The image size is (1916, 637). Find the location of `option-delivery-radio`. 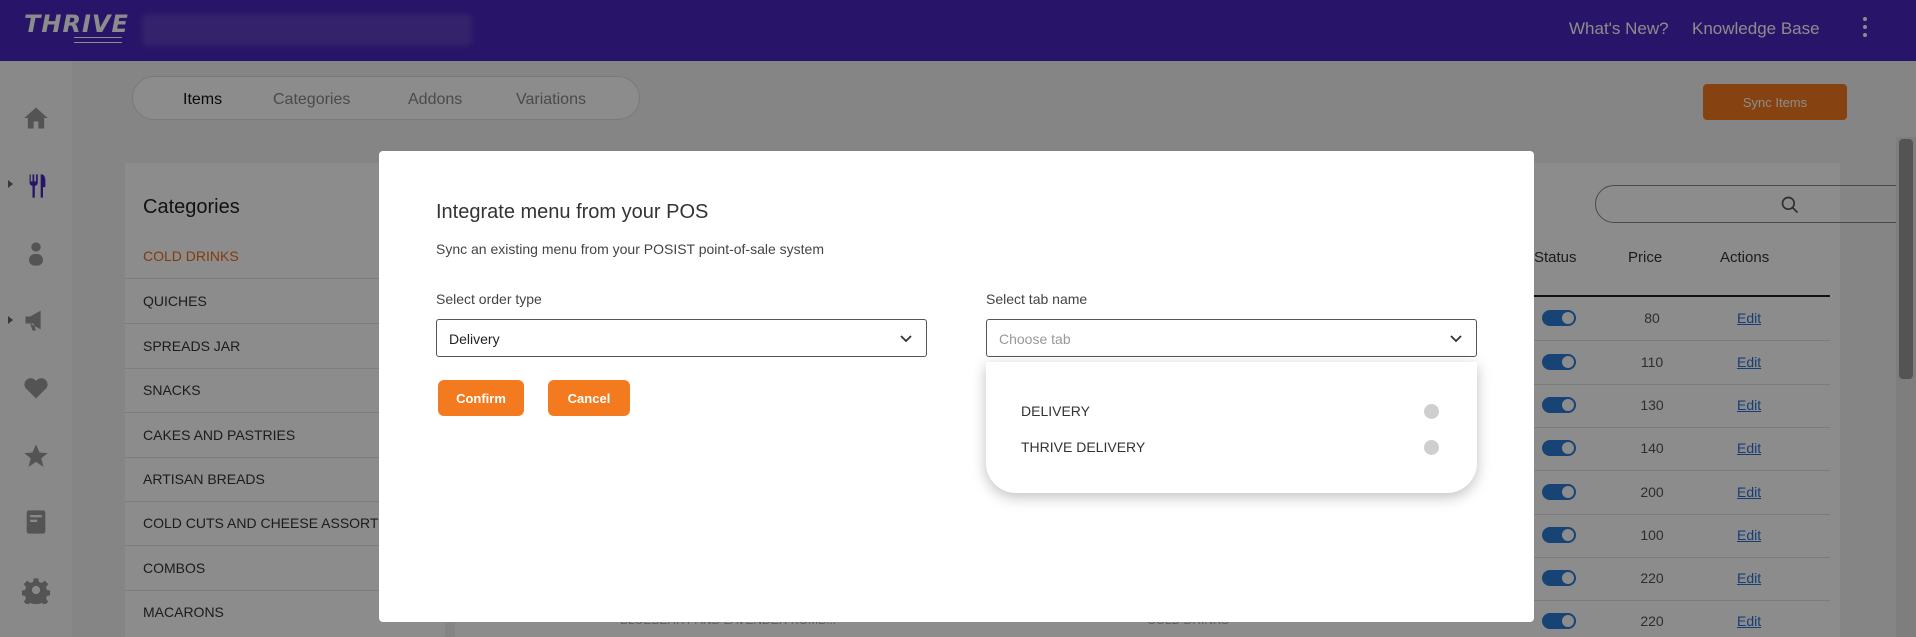

option-delivery-radio is located at coordinates (1431, 411).